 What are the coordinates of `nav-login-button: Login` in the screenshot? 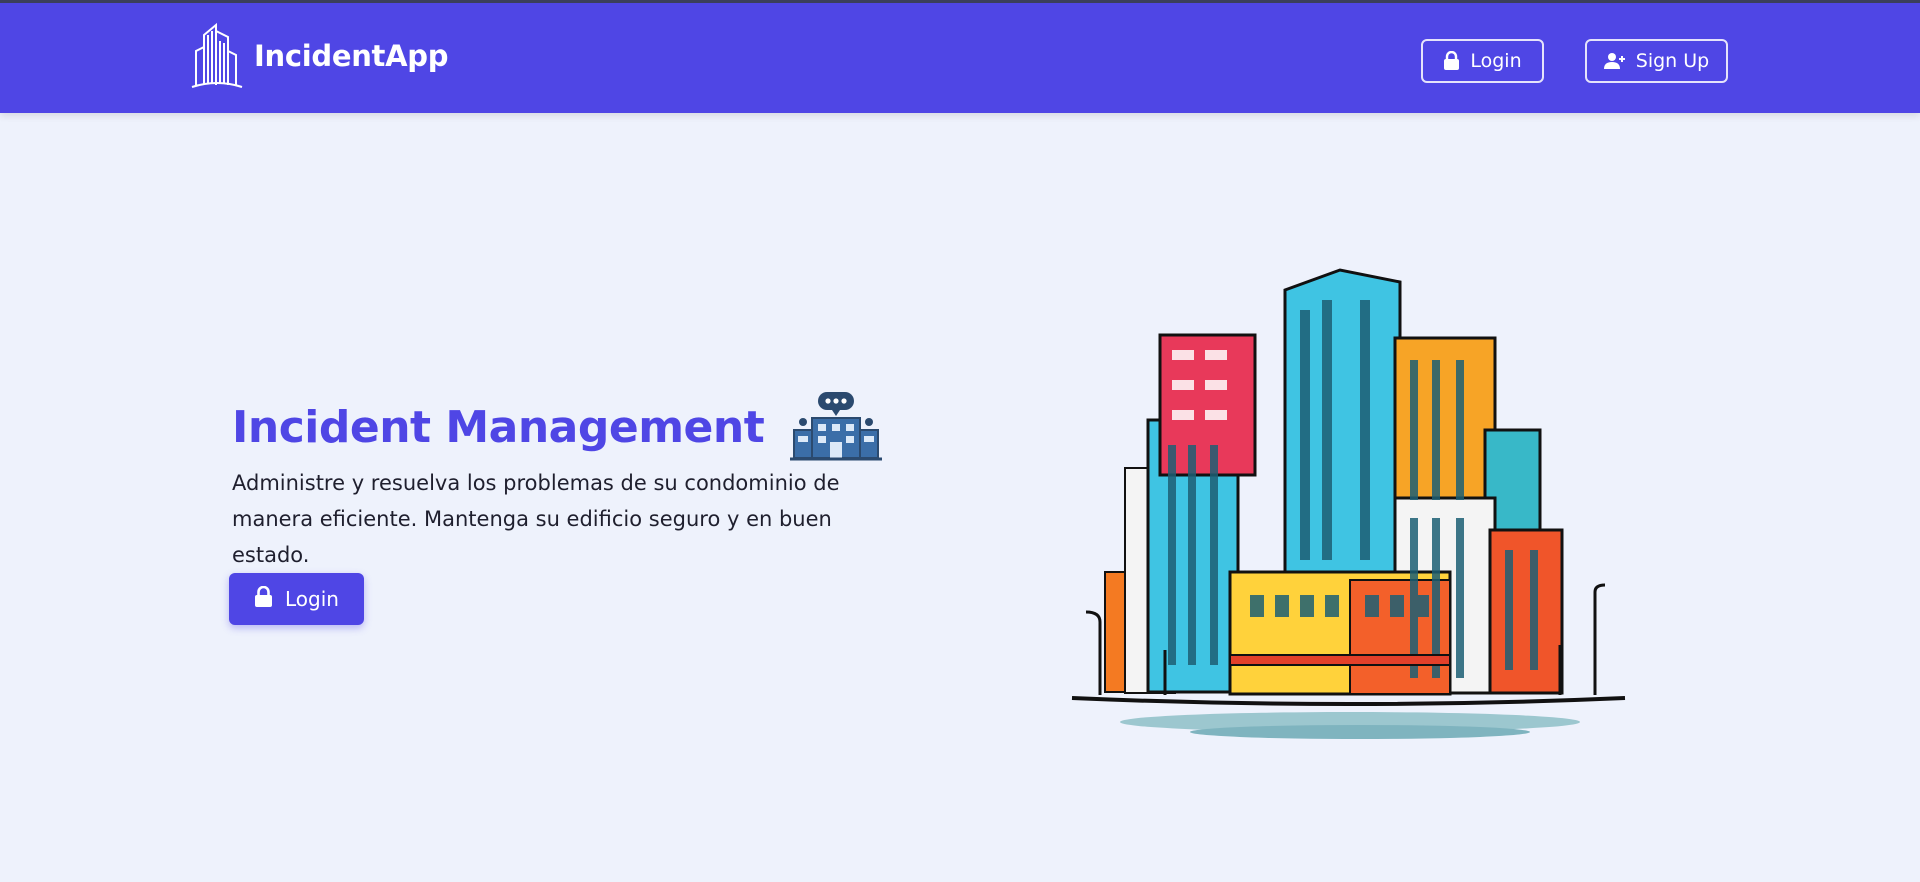 It's located at (1482, 61).